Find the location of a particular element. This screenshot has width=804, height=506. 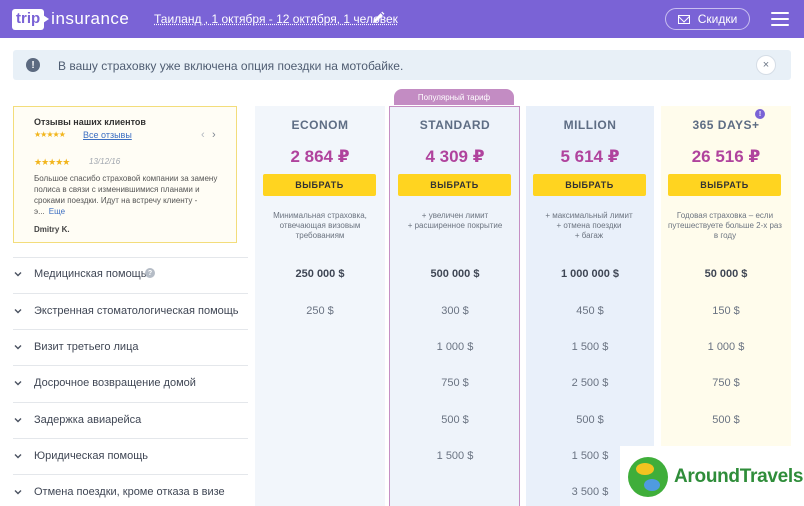

cell-value: 150 $ is located at coordinates (726, 311).